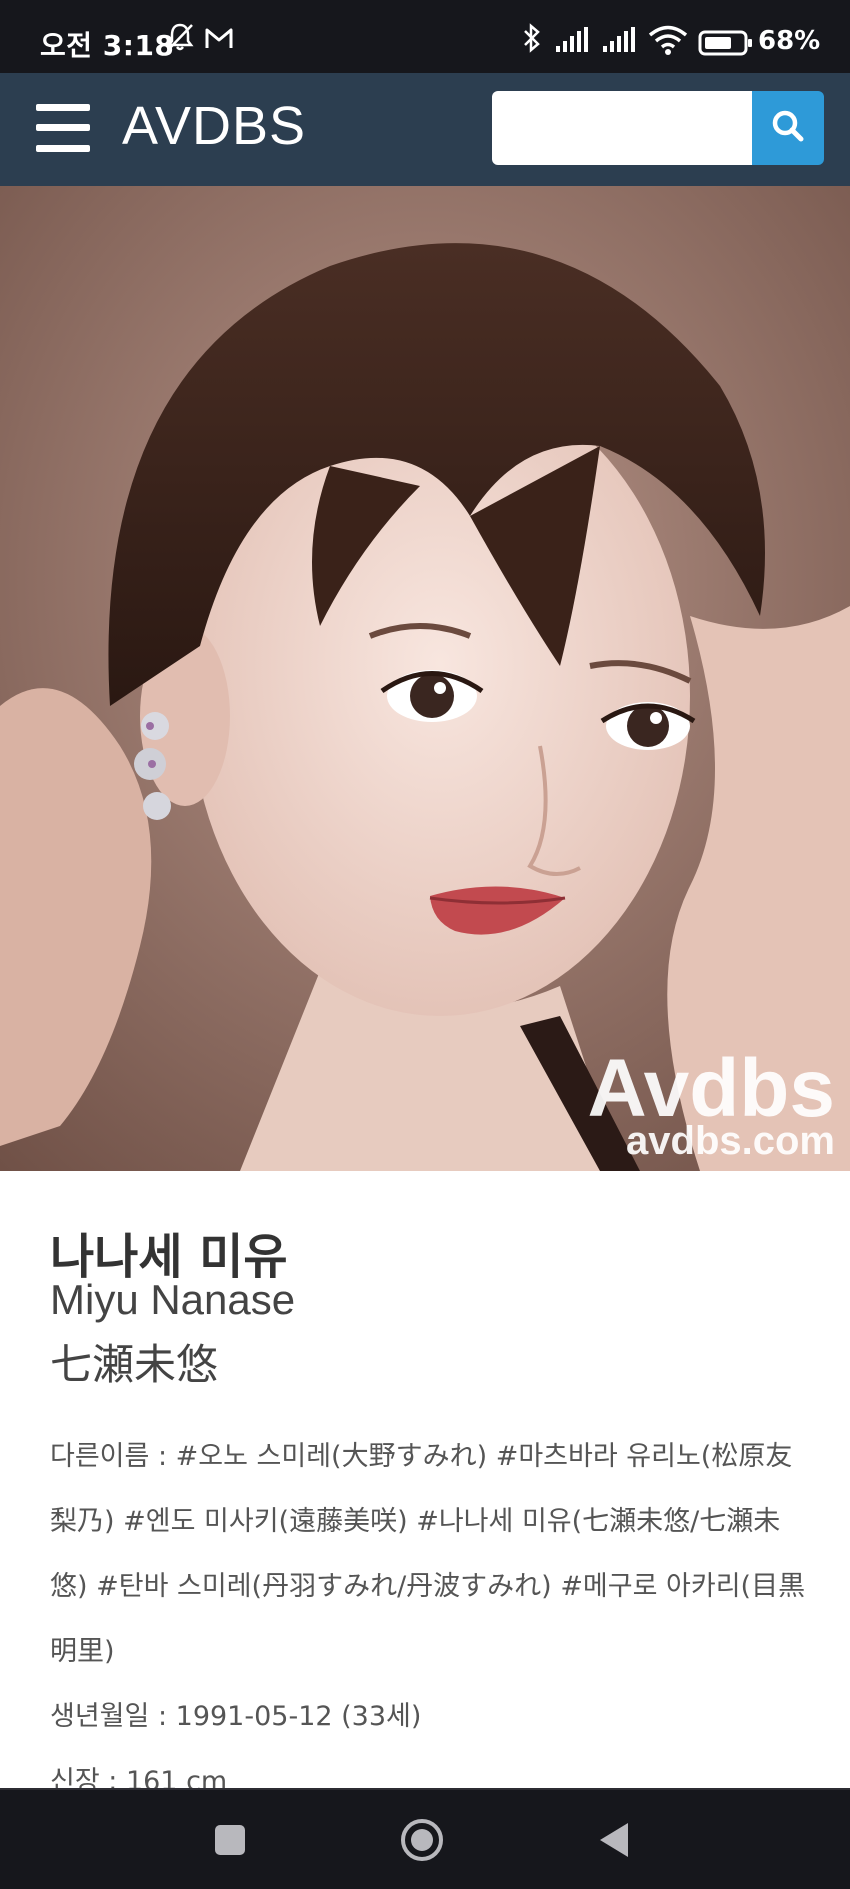 The width and height of the screenshot is (850, 1889). What do you see at coordinates (331, 1456) in the screenshot?
I see `alias-tag: #오노 스미레(大野すみれ)` at bounding box center [331, 1456].